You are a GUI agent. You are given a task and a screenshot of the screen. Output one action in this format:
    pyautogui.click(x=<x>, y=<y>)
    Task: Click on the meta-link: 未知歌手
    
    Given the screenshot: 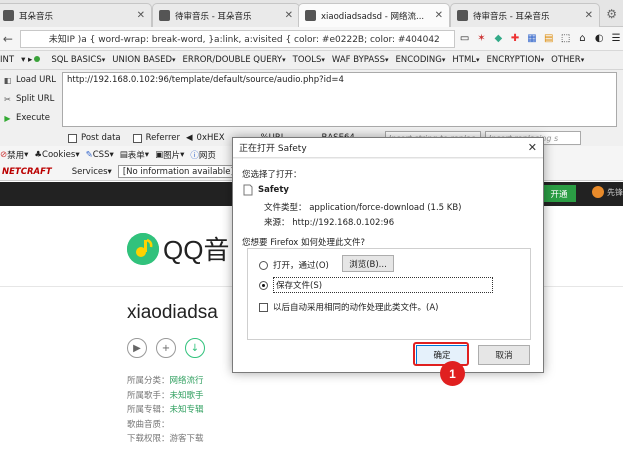 What is the action you would take?
    pyautogui.click(x=187, y=396)
    